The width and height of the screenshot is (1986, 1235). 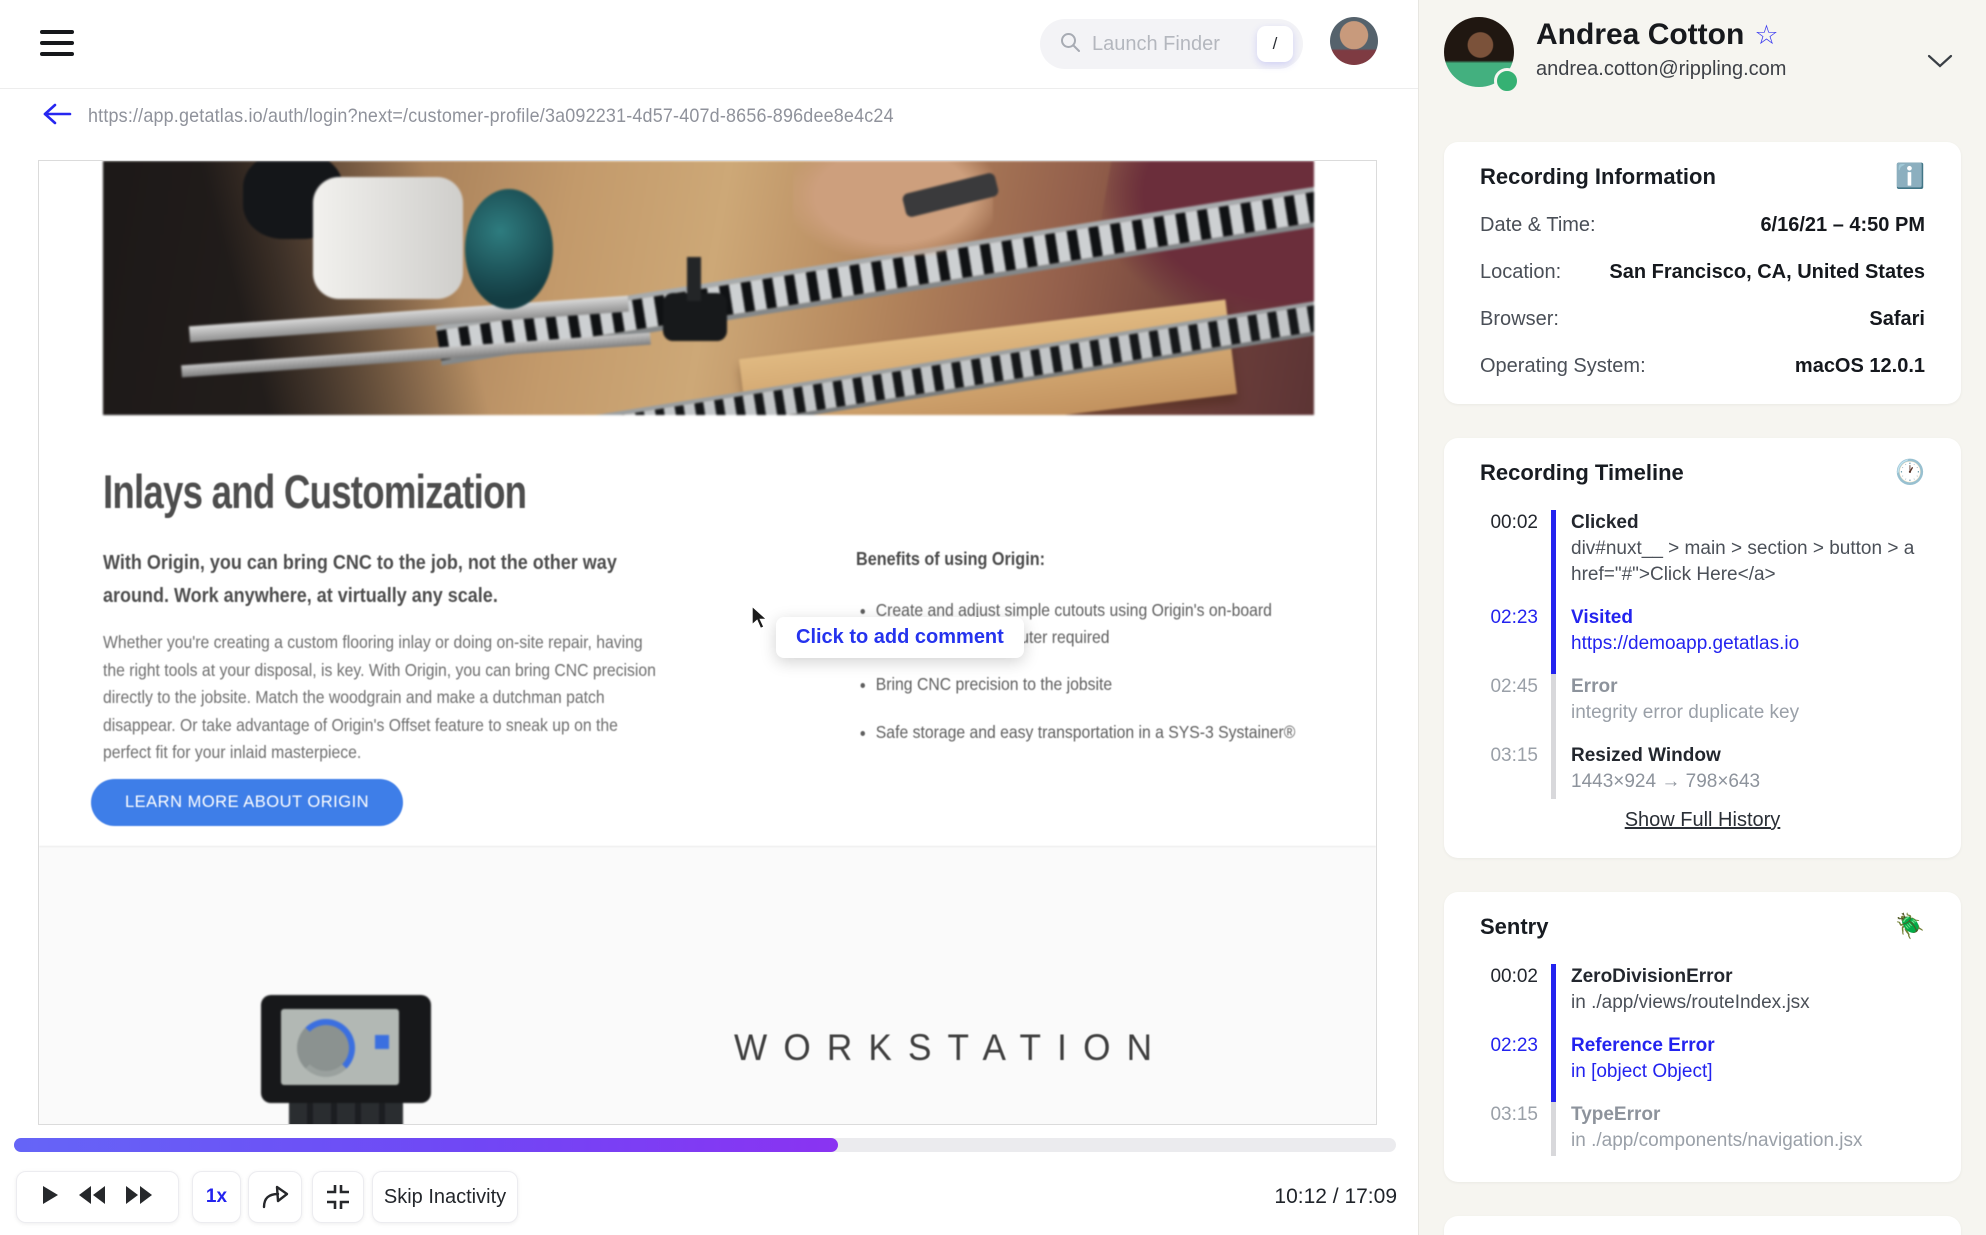 I want to click on chevron-down-icon, so click(x=1940, y=63).